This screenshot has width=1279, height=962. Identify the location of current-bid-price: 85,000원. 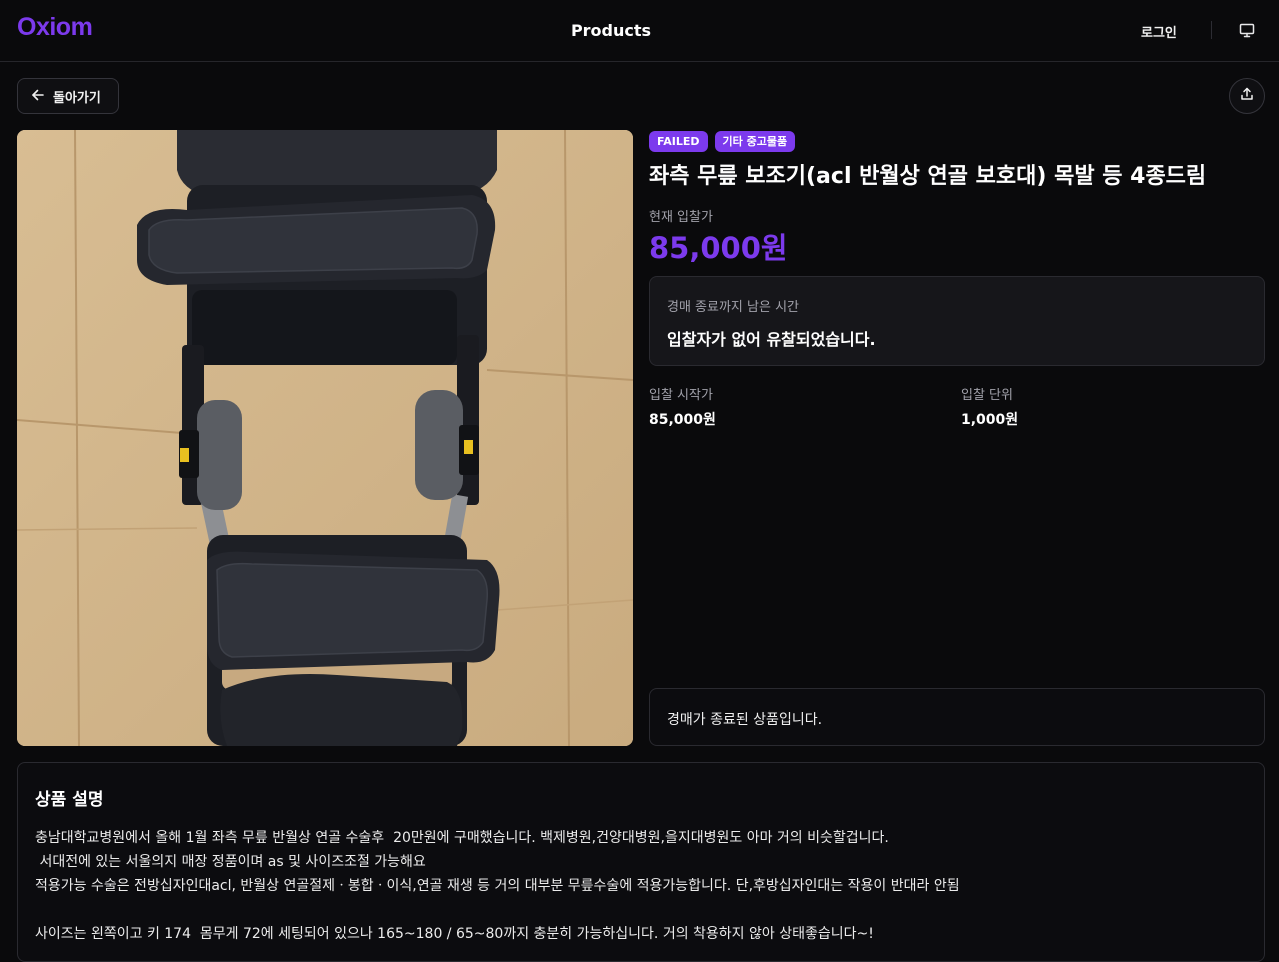
(718, 248).